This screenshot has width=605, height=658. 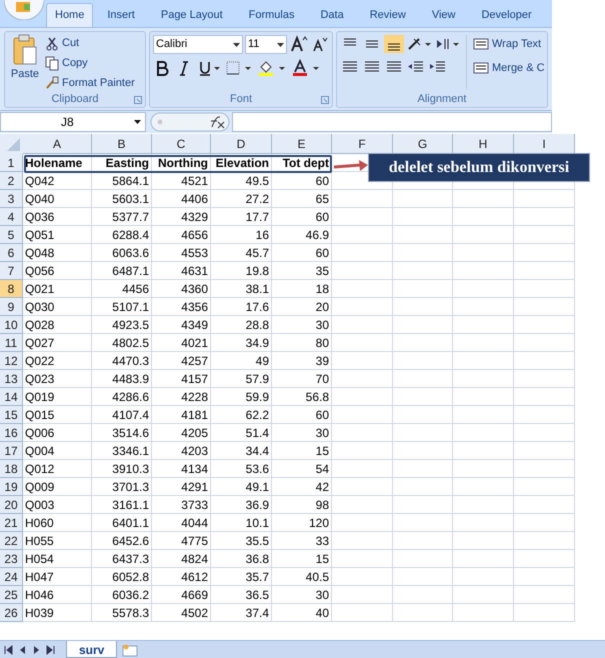 I want to click on table-cell: Q012, so click(x=57, y=469).